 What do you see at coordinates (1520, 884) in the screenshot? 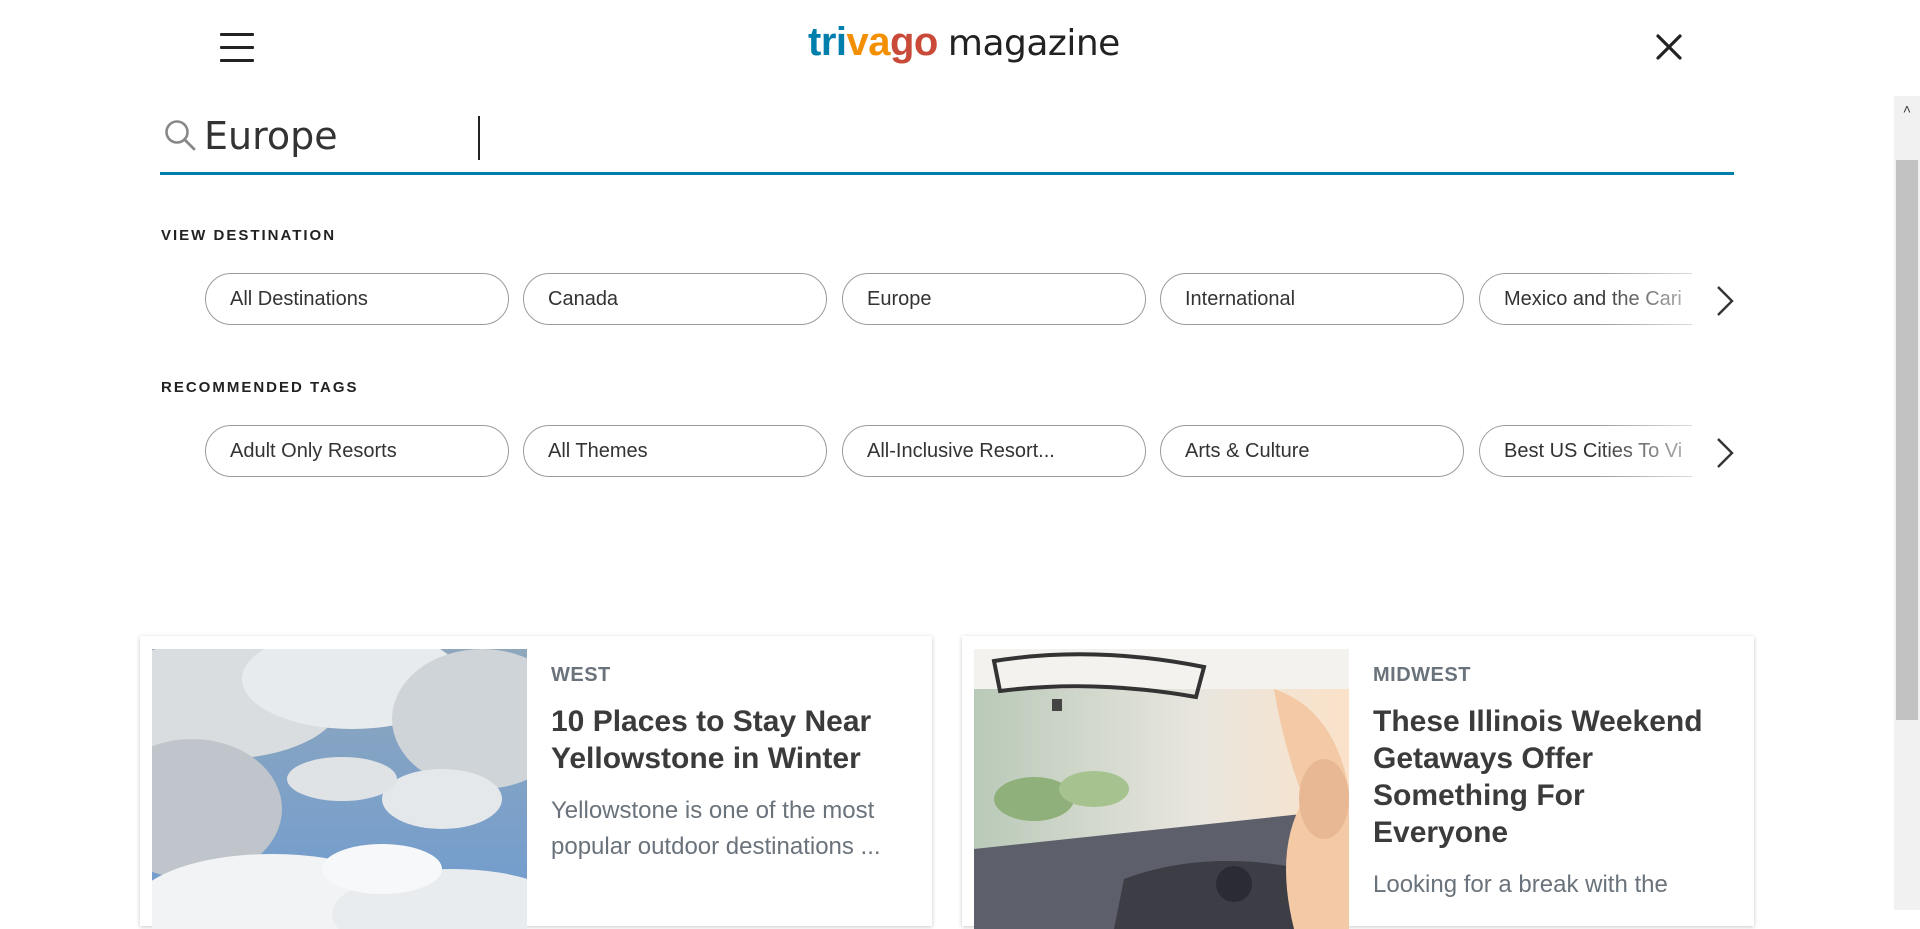
I see `article-excerpt: Looking for a break with the` at bounding box center [1520, 884].